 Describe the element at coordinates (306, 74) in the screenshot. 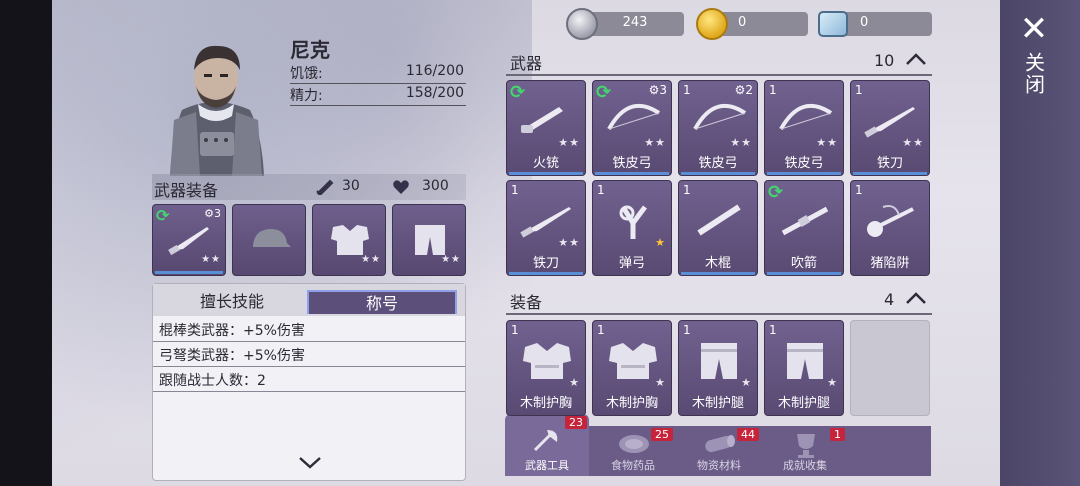

I see `hunger-label: 饥饿:` at that location.